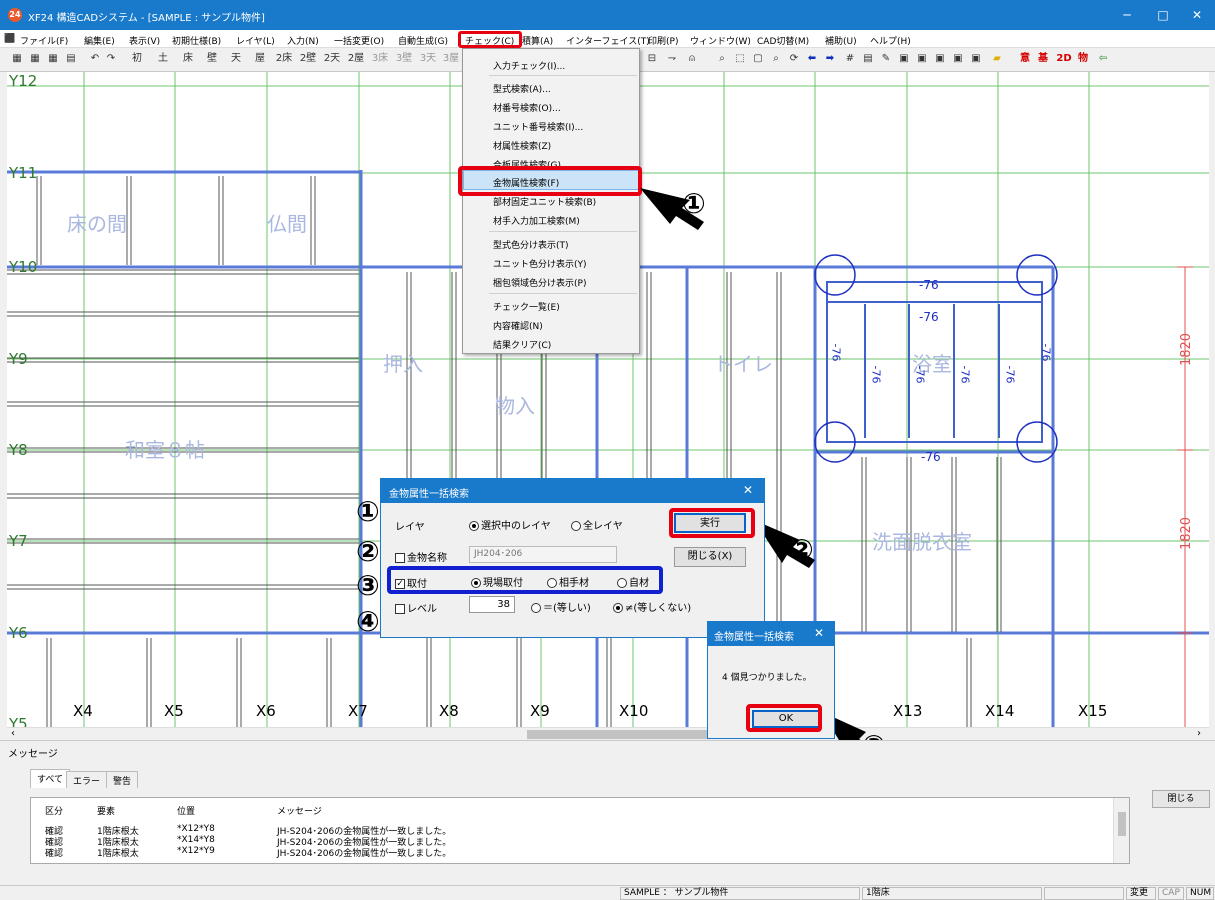 This screenshot has height=900, width=1215. Describe the element at coordinates (710, 557) in the screenshot. I see `dialog-close-button: 閉じる(X)` at that location.